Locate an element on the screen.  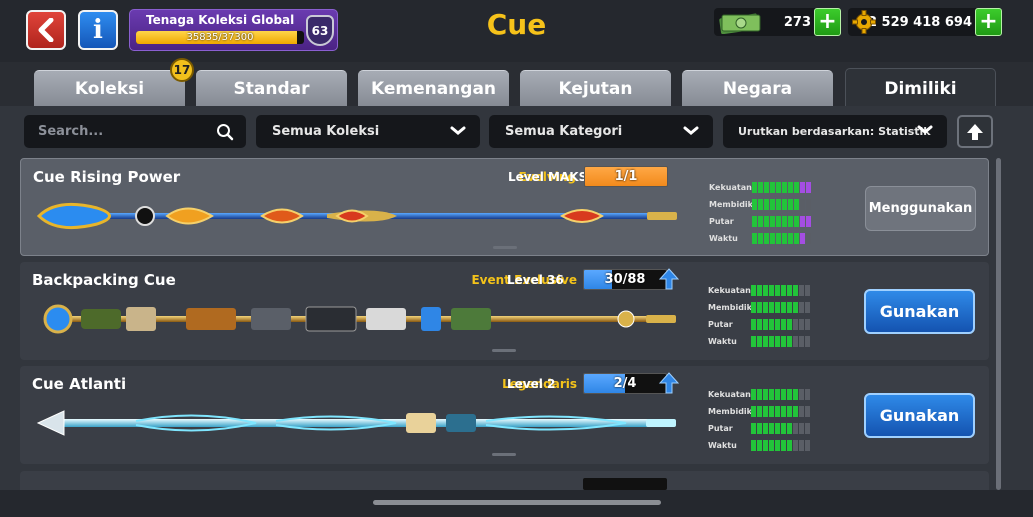
sort-dropdown-value: Urutkan berdasarkan: Statistik is located at coordinates (834, 131).